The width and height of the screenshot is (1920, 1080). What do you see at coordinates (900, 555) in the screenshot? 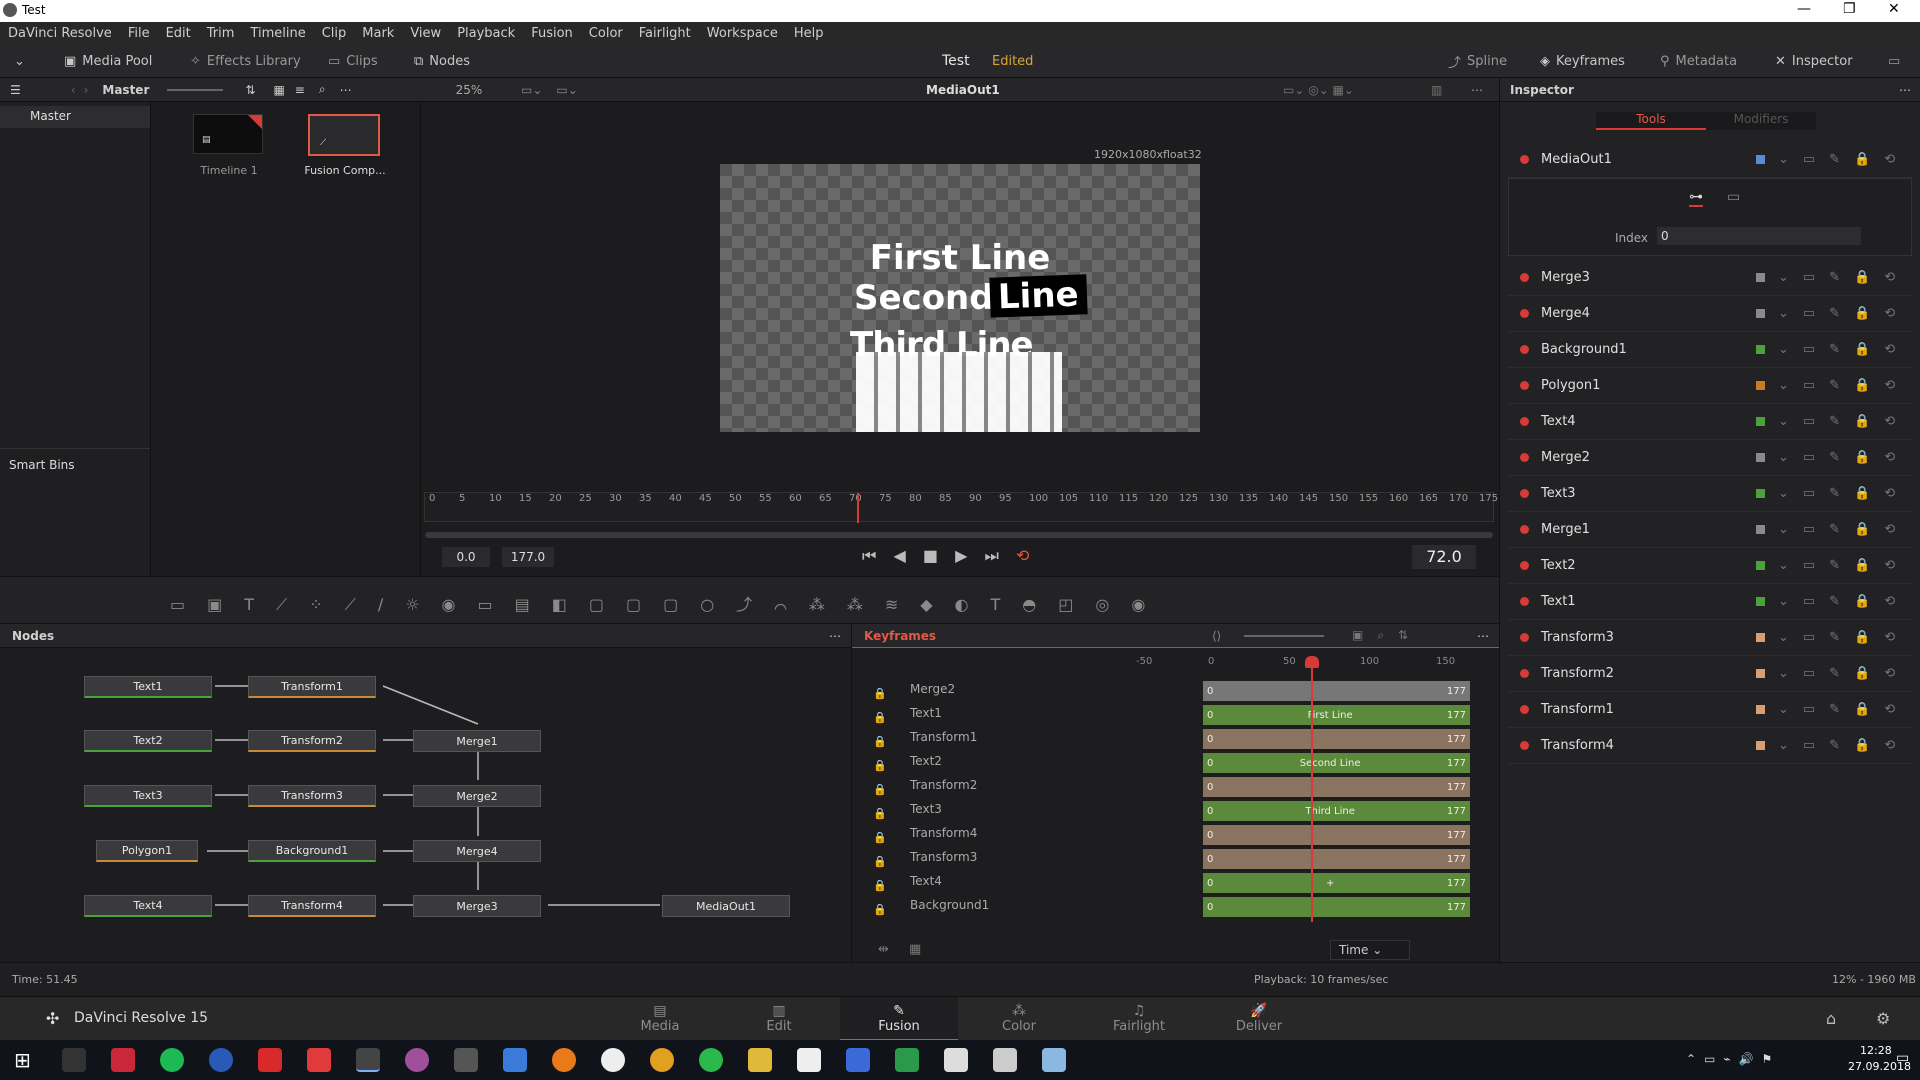
I see `step-back-icon: ◀` at bounding box center [900, 555].